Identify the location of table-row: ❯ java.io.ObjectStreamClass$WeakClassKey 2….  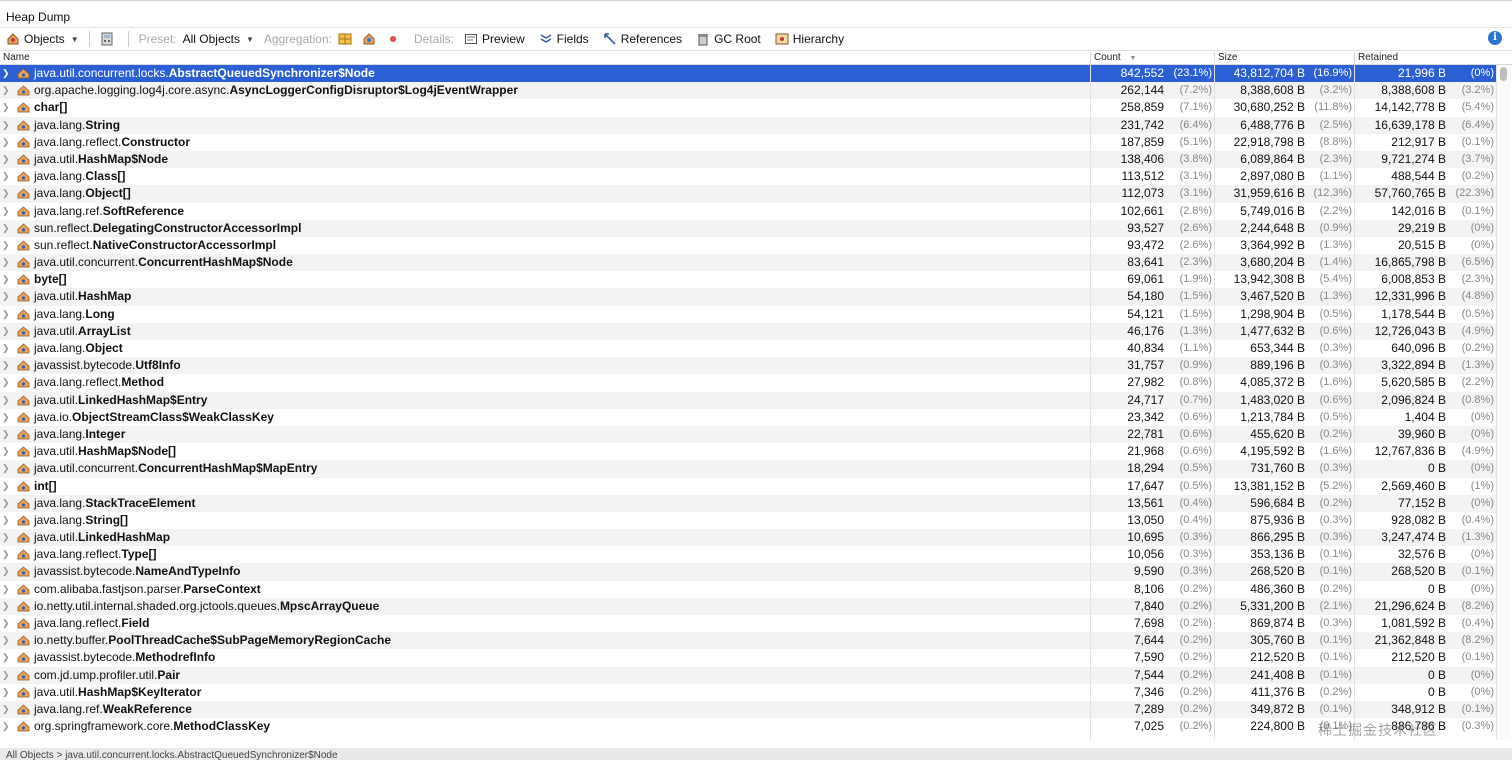
(748, 417).